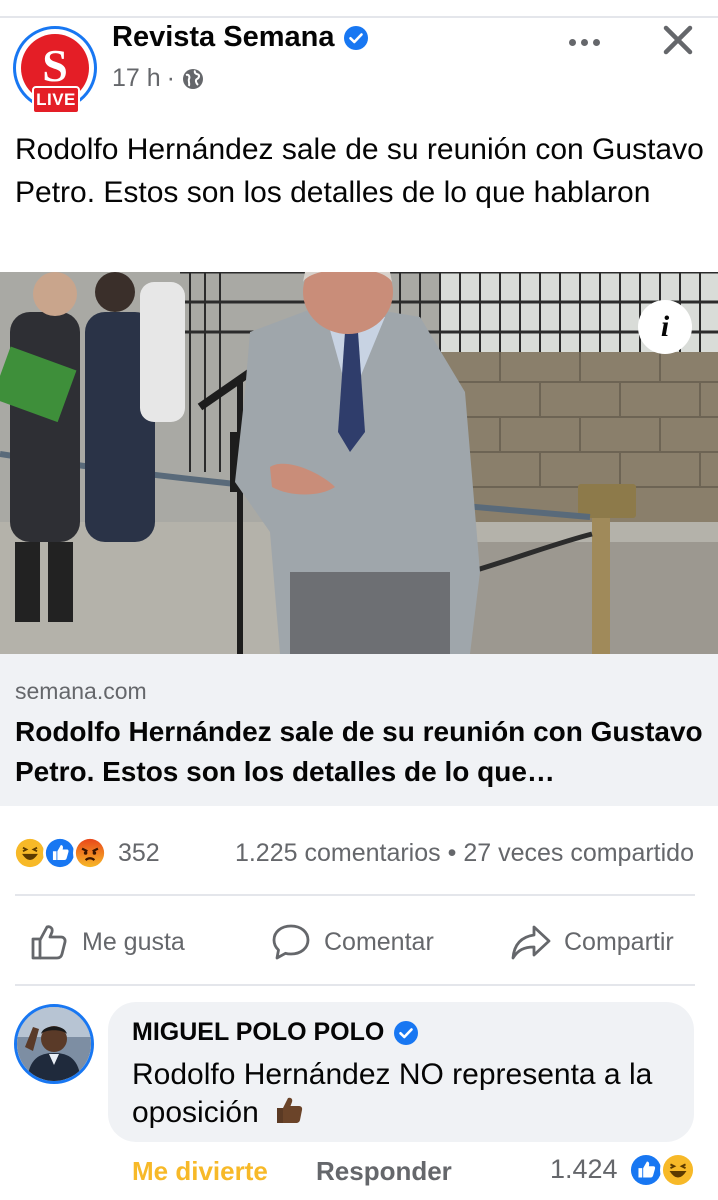 Image resolution: width=718 pixels, height=1200 pixels. What do you see at coordinates (619, 941) in the screenshot?
I see `share-label: Compartir` at bounding box center [619, 941].